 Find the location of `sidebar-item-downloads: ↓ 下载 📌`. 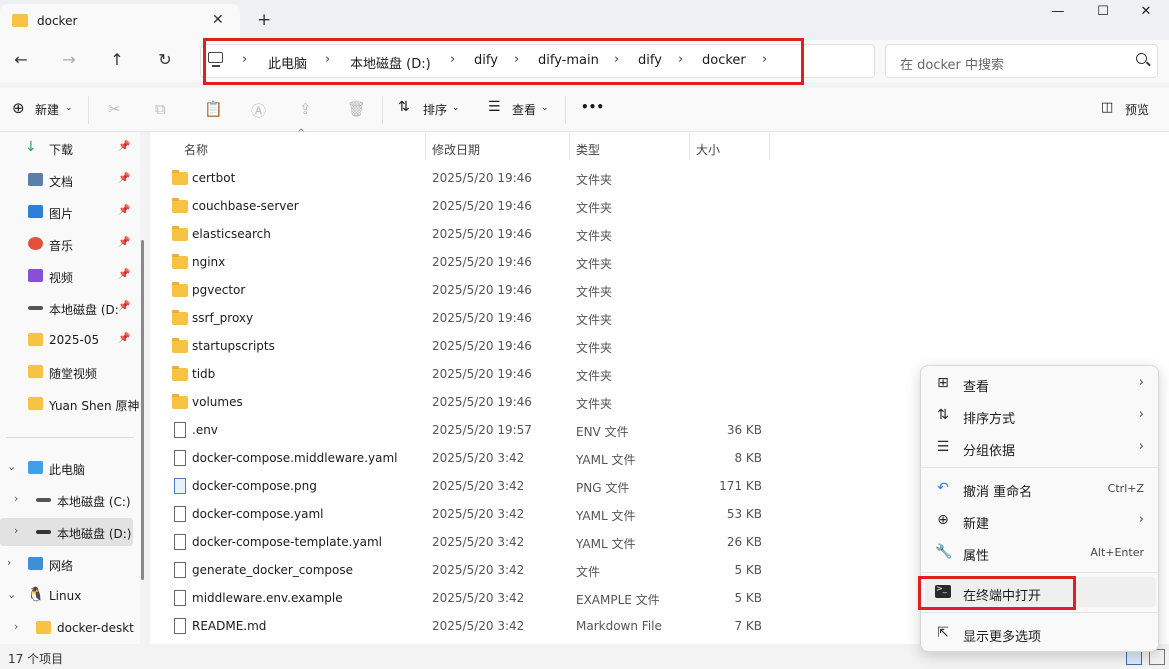

sidebar-item-downloads: ↓ 下载 📌 is located at coordinates (67, 148).